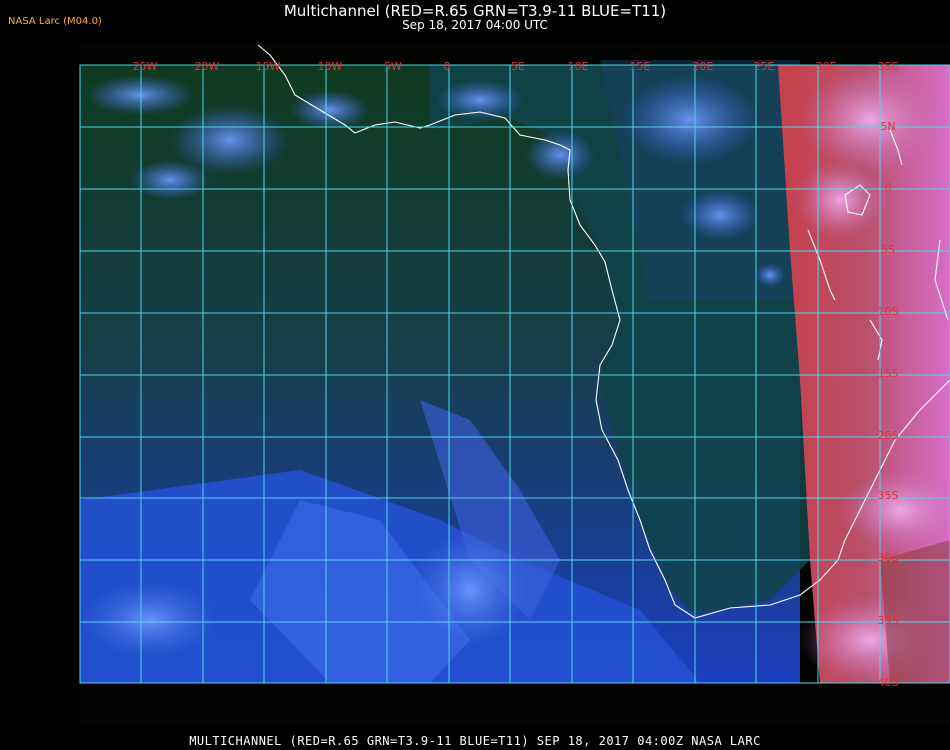  What do you see at coordinates (393, 66) in the screenshot?
I see `longitude-label-5w: 5W` at bounding box center [393, 66].